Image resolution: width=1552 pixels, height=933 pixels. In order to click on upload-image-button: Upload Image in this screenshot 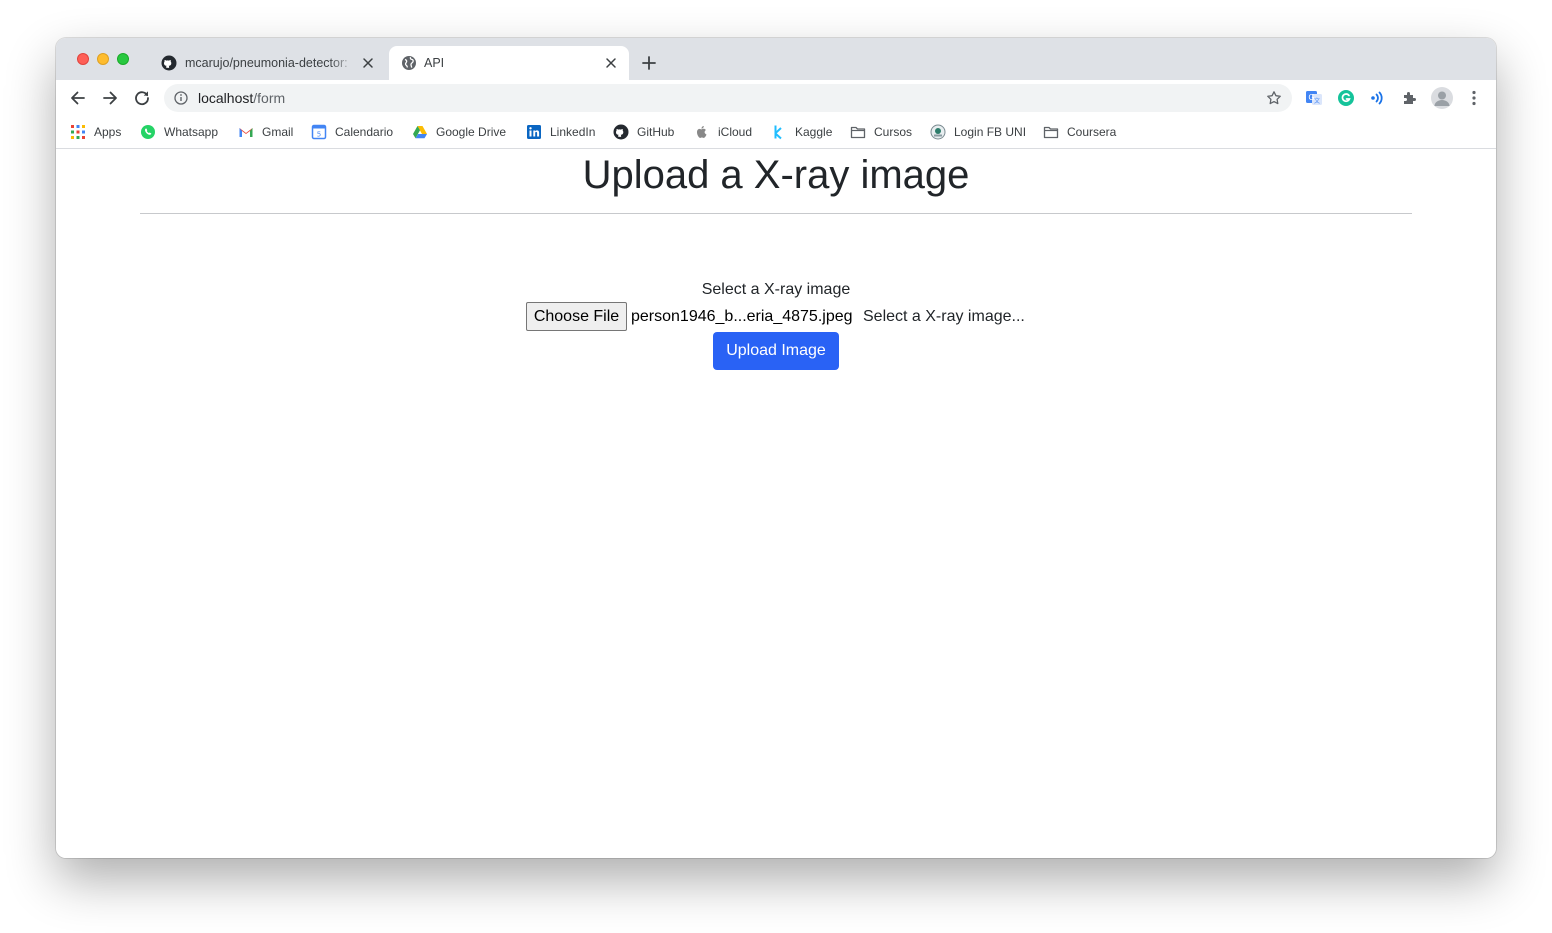, I will do `click(776, 351)`.